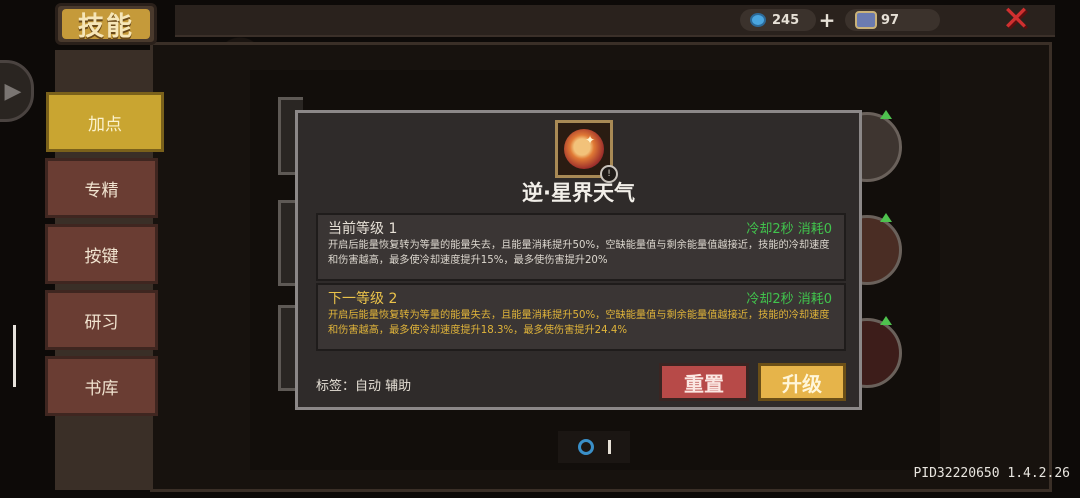  I want to click on gem-icon, so click(758, 20).